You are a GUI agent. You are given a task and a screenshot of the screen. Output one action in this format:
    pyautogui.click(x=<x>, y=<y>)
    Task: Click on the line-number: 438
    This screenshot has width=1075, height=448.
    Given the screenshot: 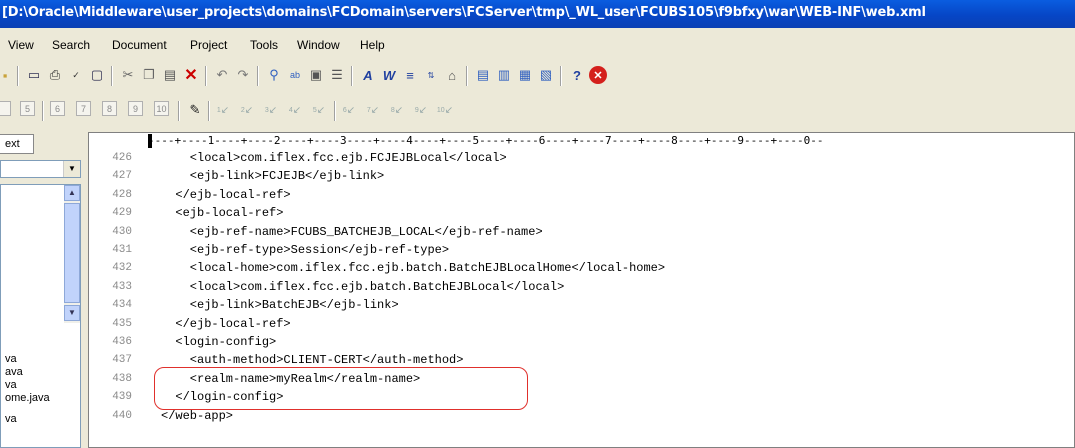 What is the action you would take?
    pyautogui.click(x=122, y=378)
    